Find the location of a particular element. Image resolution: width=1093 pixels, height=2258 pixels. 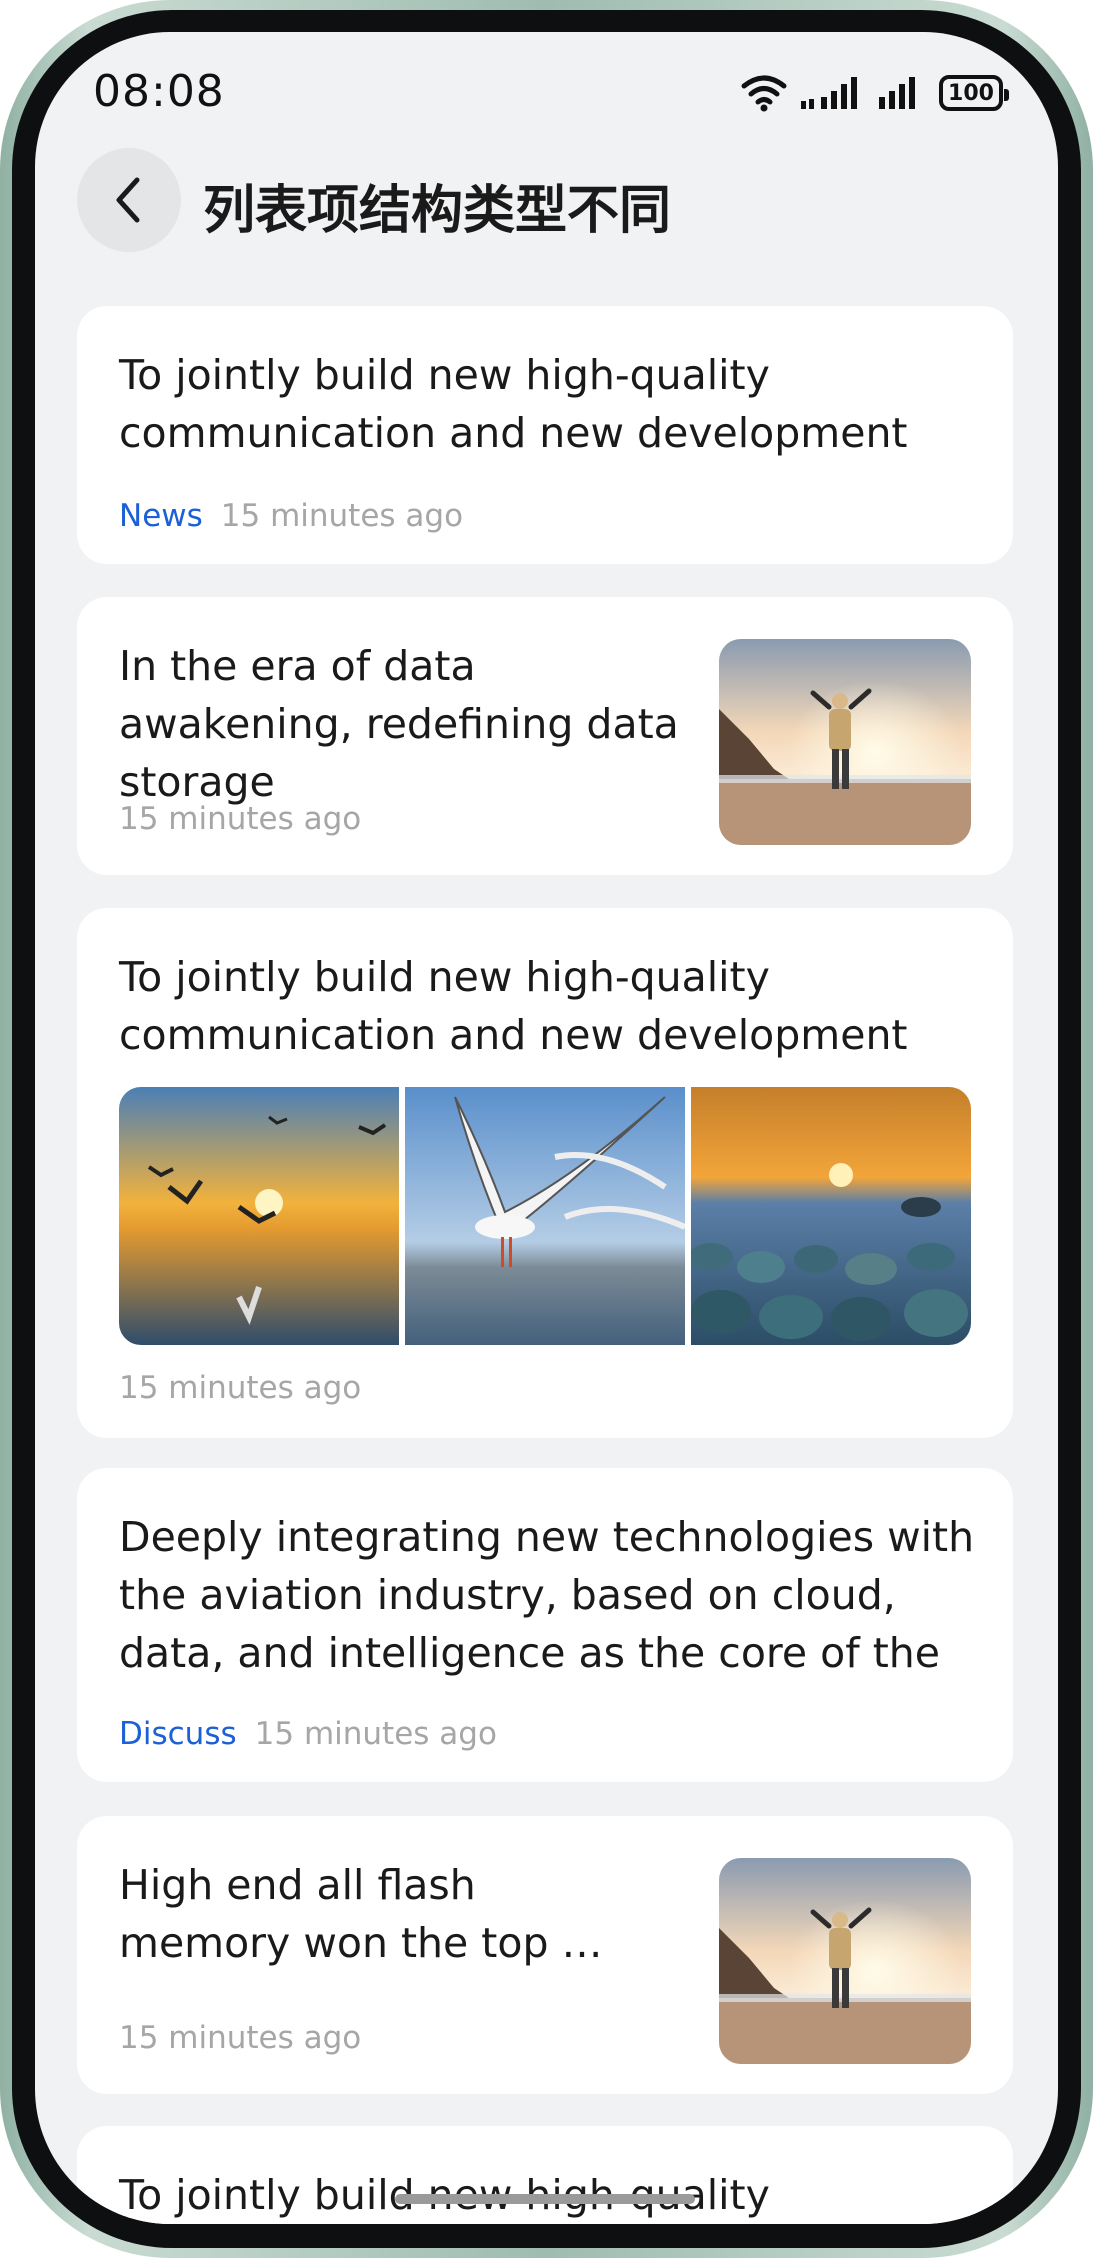

image-gallery is located at coordinates (545, 1216).